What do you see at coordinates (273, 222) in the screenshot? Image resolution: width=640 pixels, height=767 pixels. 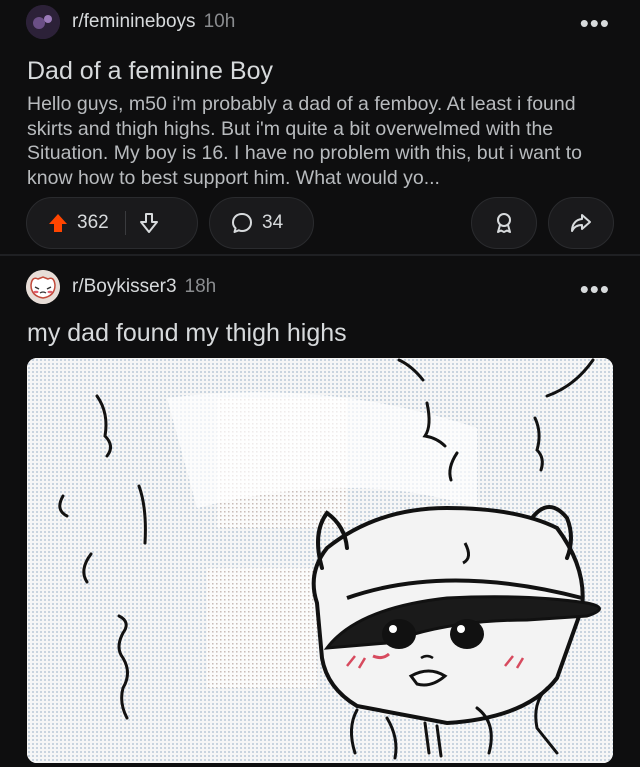 I see `comment-count: 34` at bounding box center [273, 222].